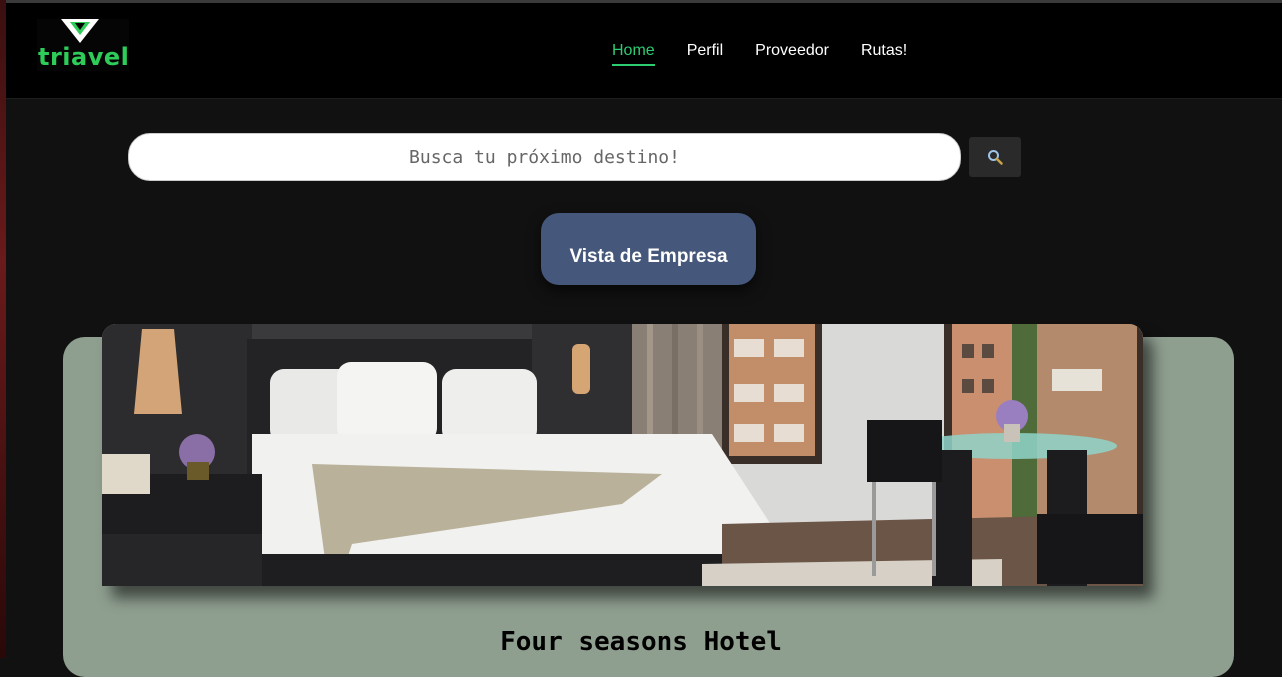  Describe the element at coordinates (705, 51) in the screenshot. I see `nav-item-perfil: Perfil` at that location.